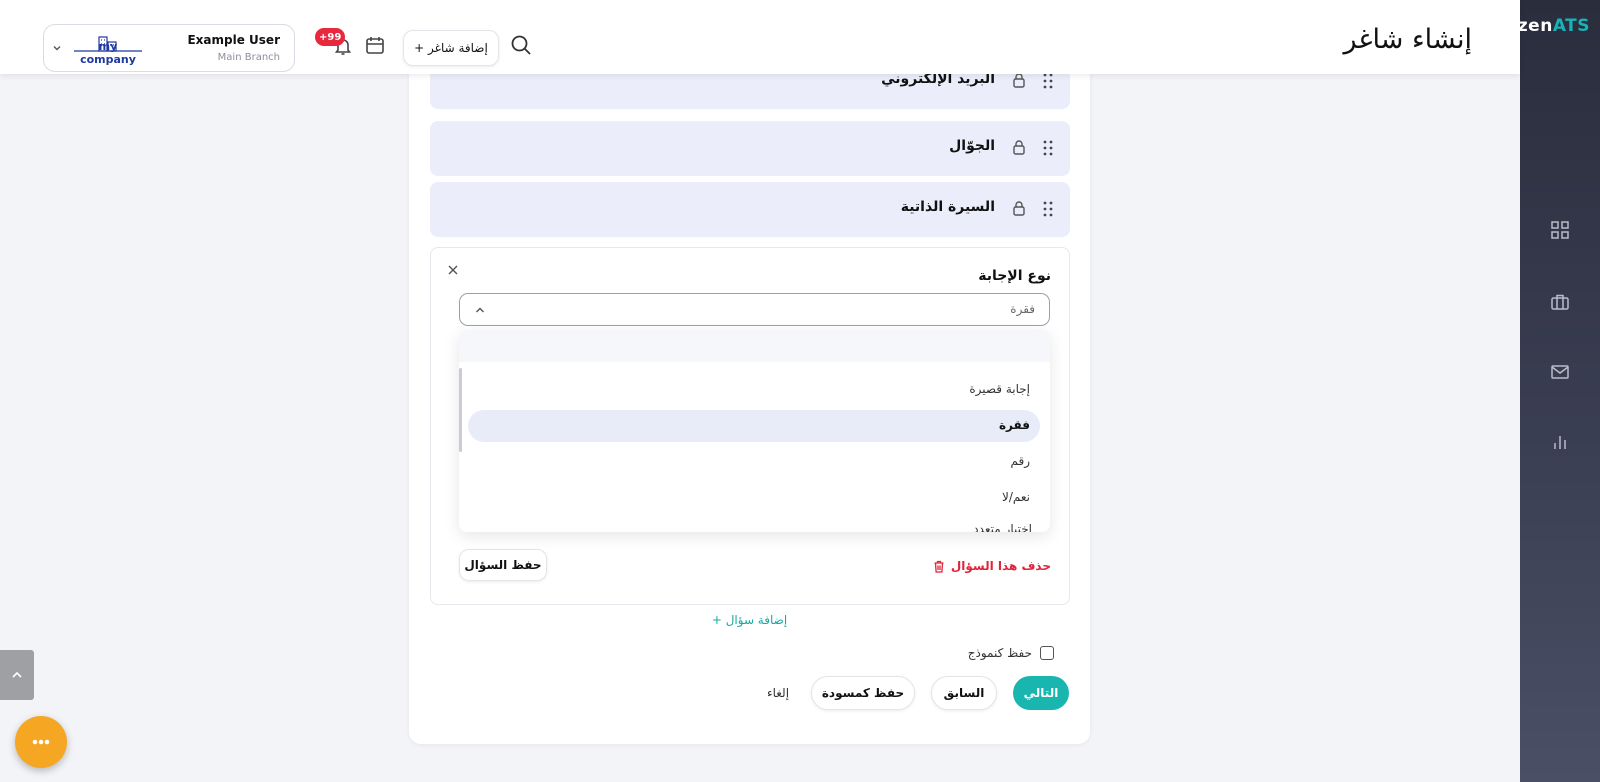 This screenshot has width=1600, height=782. Describe the element at coordinates (863, 693) in the screenshot. I see `save-draft-button: حفظ كمسودة` at that location.